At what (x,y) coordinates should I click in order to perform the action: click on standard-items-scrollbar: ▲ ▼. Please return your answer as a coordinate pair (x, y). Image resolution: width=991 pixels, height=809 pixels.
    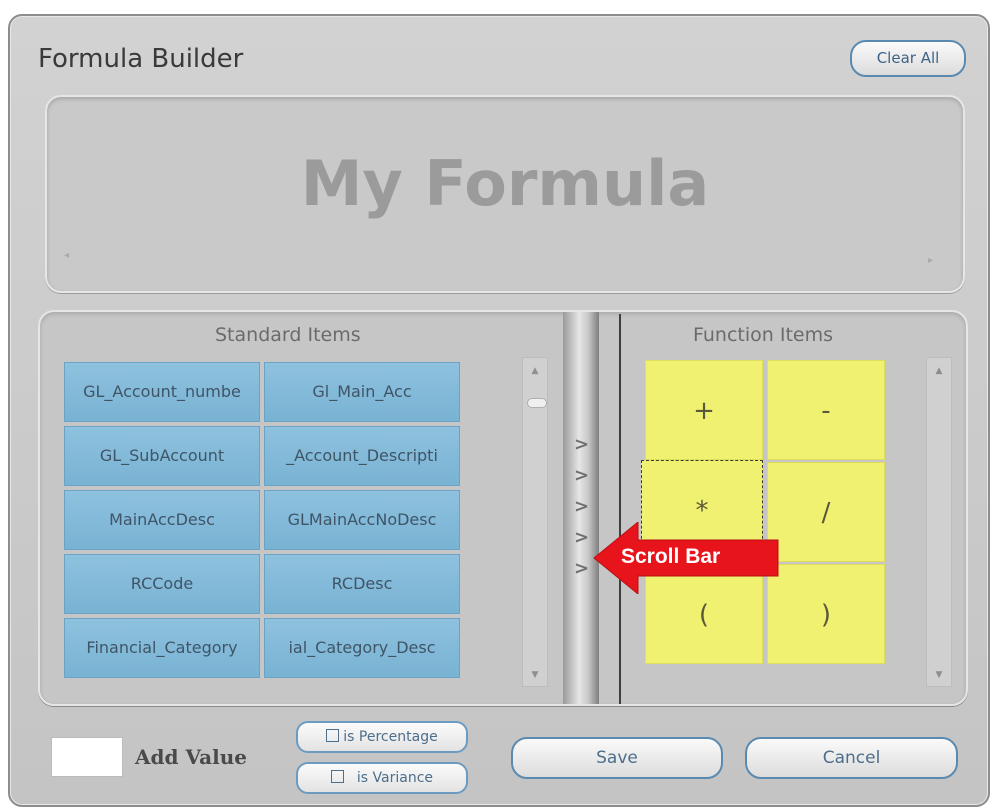
    Looking at the image, I should click on (535, 522).